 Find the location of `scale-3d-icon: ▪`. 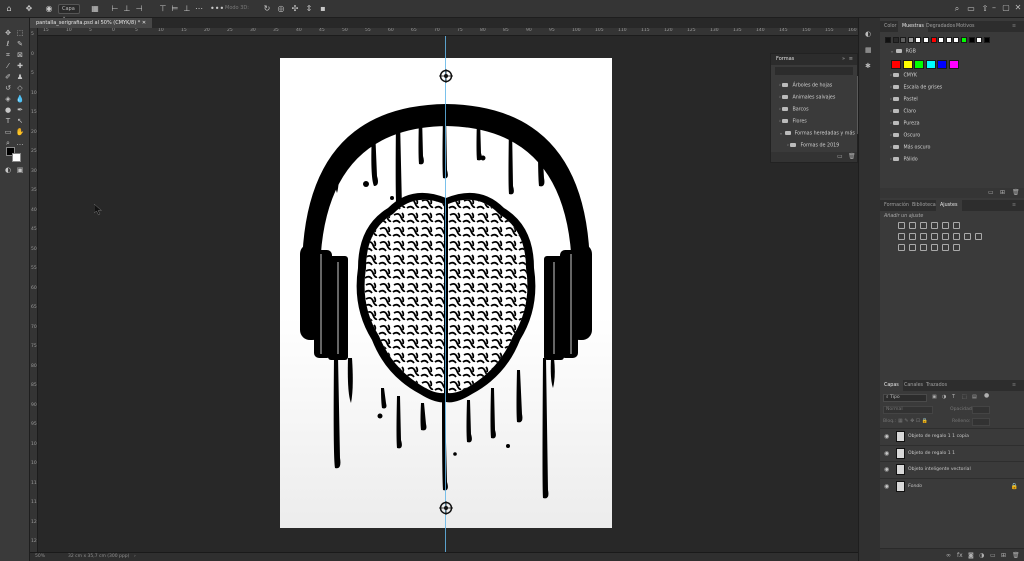

scale-3d-icon: ▪ is located at coordinates (323, 9).